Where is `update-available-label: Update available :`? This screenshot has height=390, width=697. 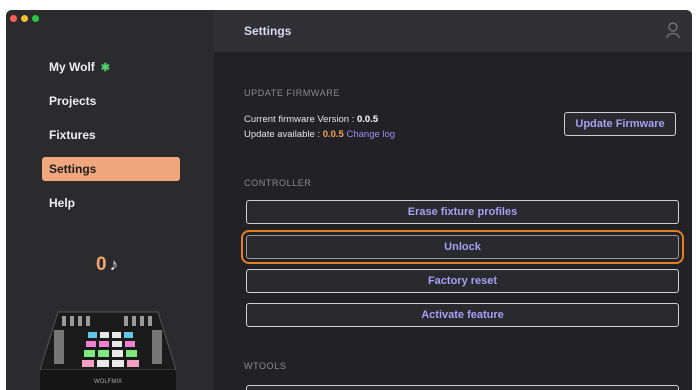
update-available-label: Update available : is located at coordinates (283, 134).